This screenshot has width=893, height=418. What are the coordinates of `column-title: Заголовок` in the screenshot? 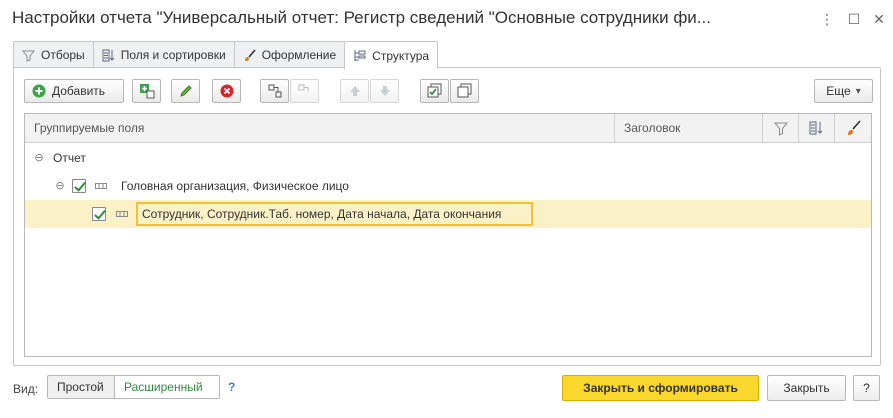 It's located at (689, 128).